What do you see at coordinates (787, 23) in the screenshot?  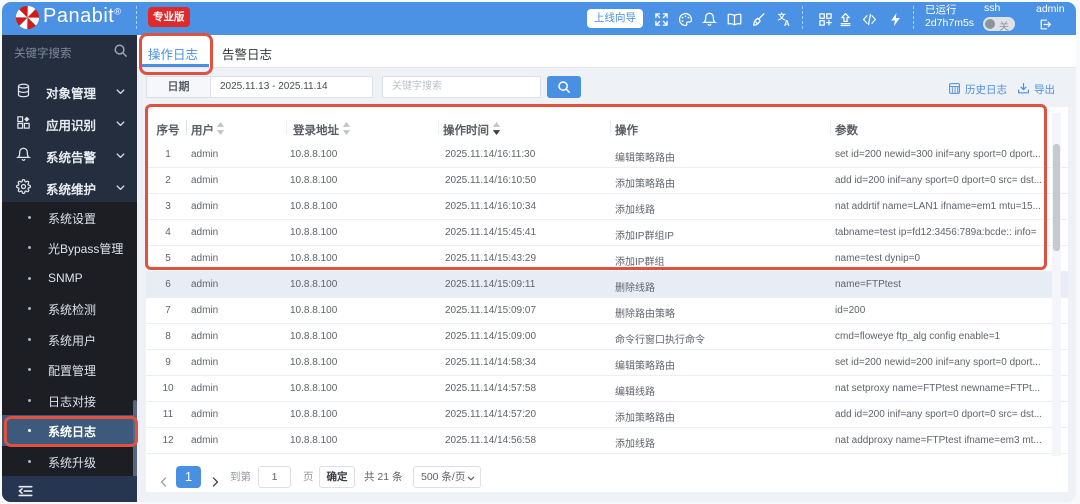 I see `svg-text: A` at bounding box center [787, 23].